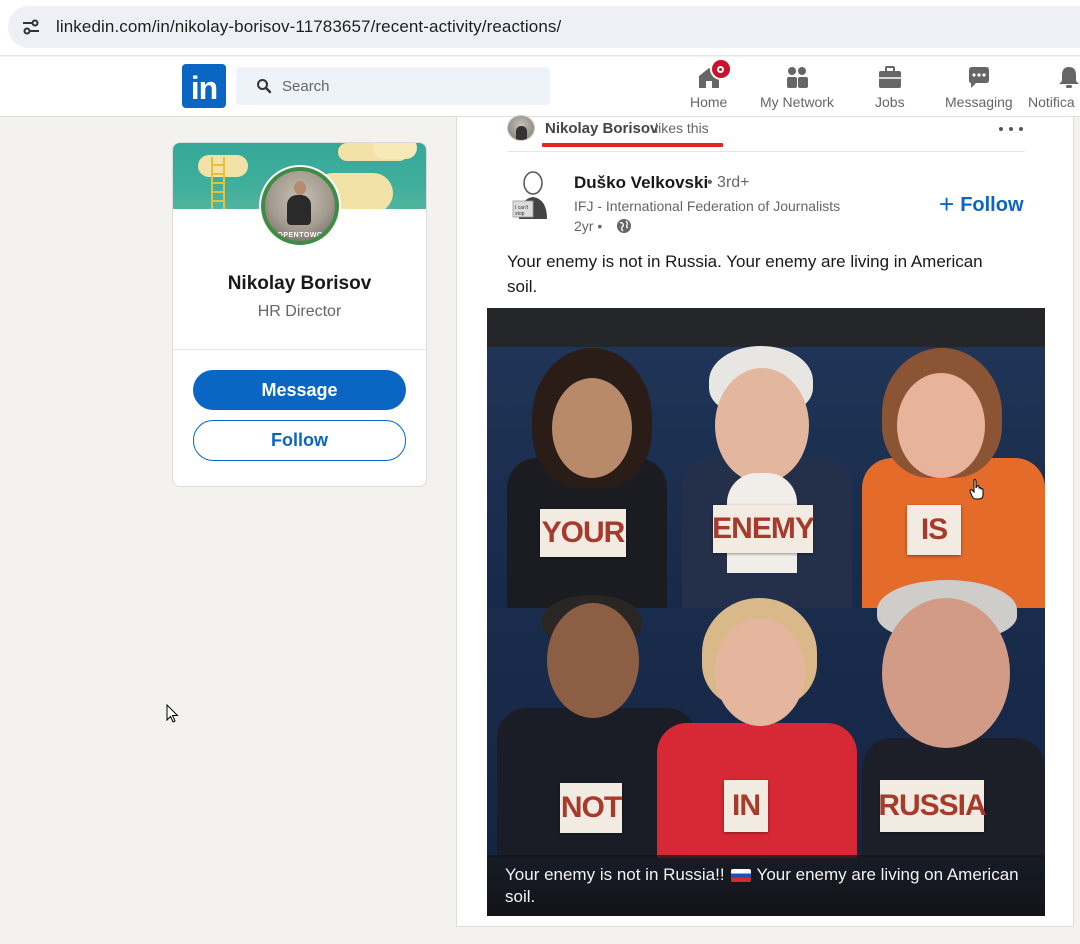 The height and width of the screenshot is (944, 1080). Describe the element at coordinates (766, 151) in the screenshot. I see `post-divider` at that location.